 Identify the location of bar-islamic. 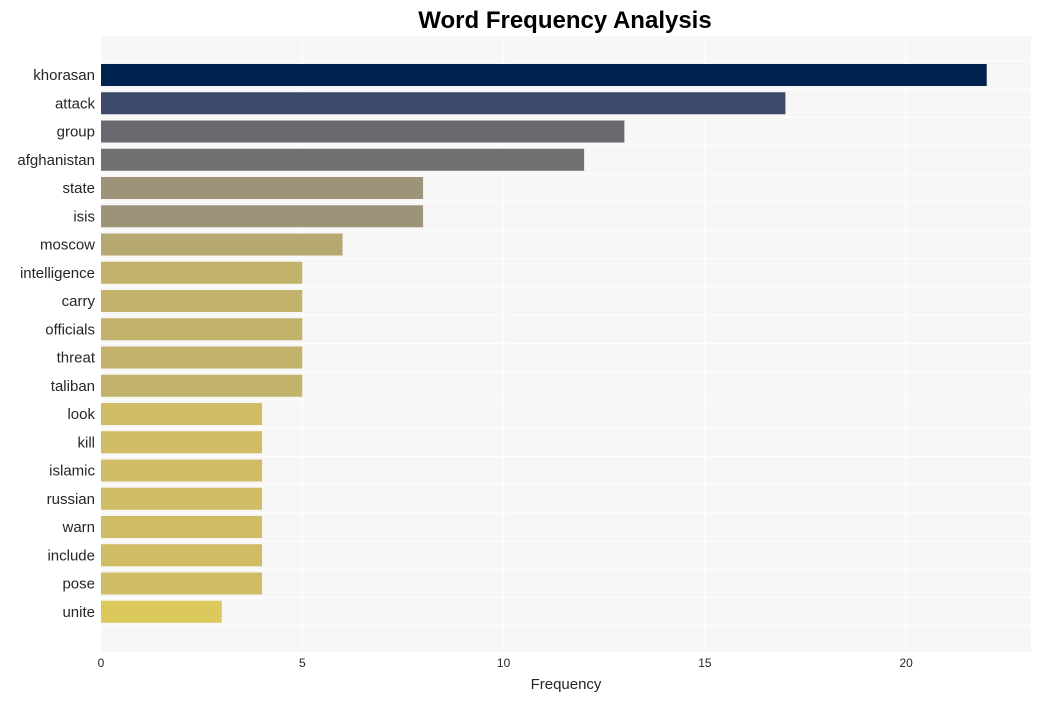
(182, 470).